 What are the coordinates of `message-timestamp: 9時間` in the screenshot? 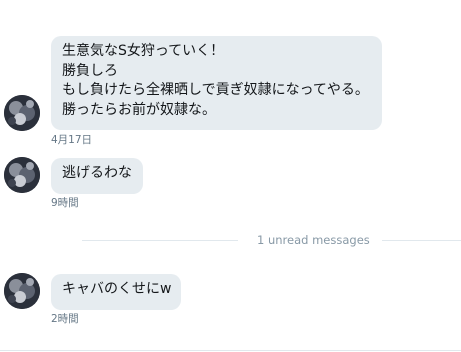 It's located at (65, 203).